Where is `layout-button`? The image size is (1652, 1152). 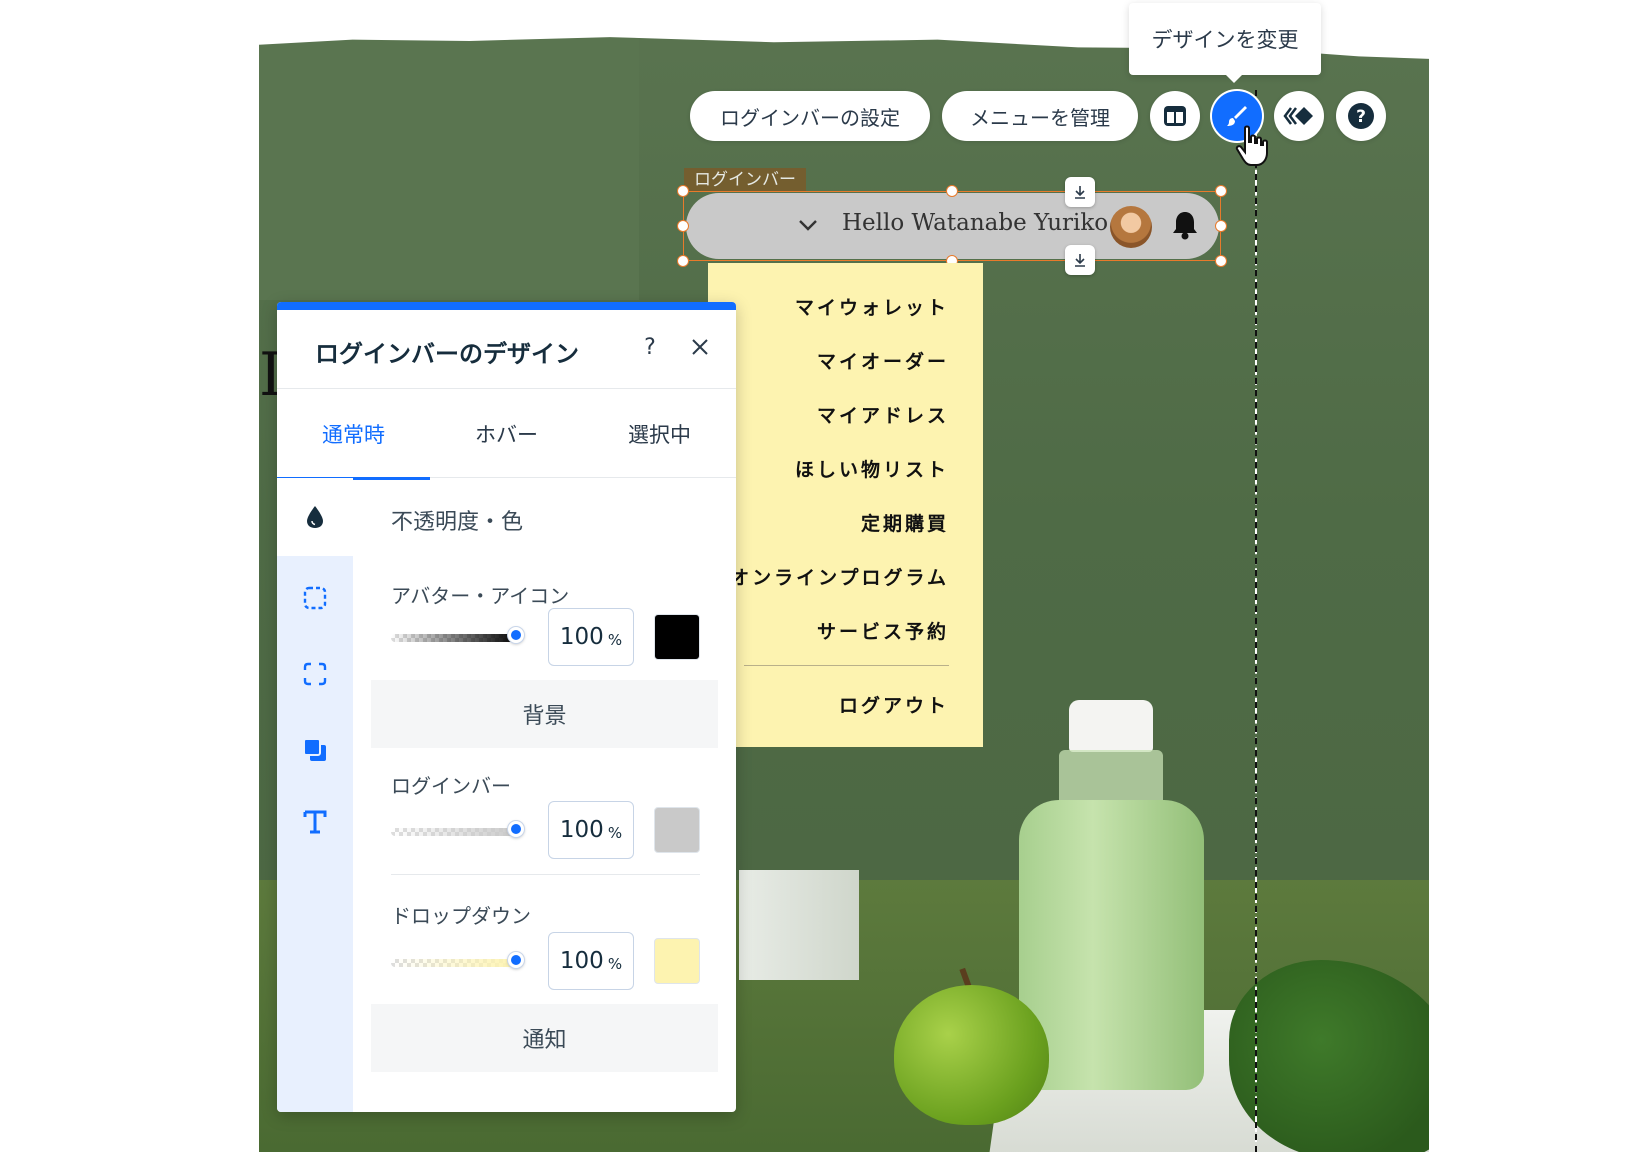 layout-button is located at coordinates (1175, 116).